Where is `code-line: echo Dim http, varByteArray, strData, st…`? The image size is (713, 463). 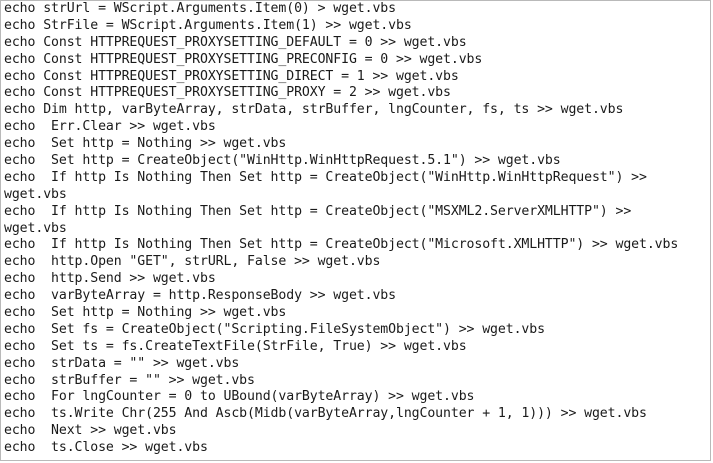 code-line: echo Dim http, varByteArray, strData, st… is located at coordinates (314, 110).